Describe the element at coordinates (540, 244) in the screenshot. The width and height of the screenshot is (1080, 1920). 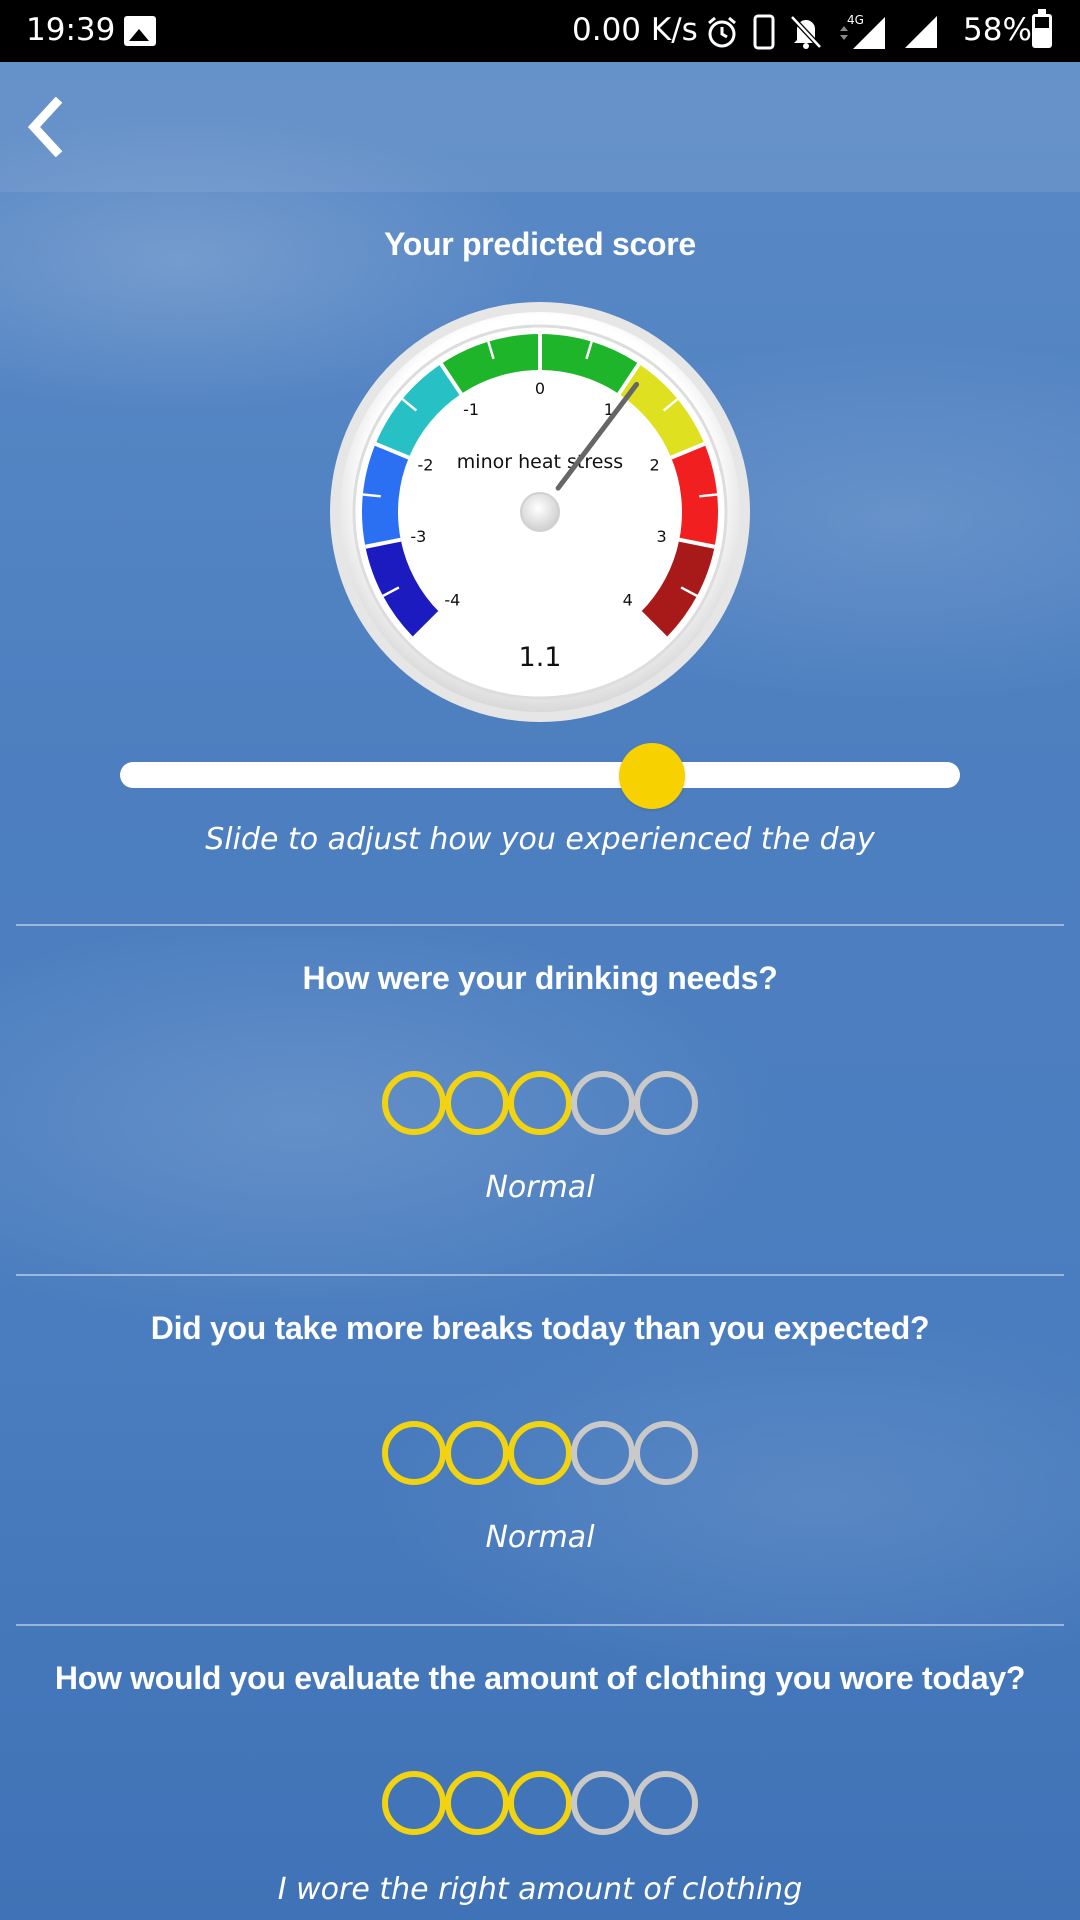
I see `score-title: Your predicted score` at that location.